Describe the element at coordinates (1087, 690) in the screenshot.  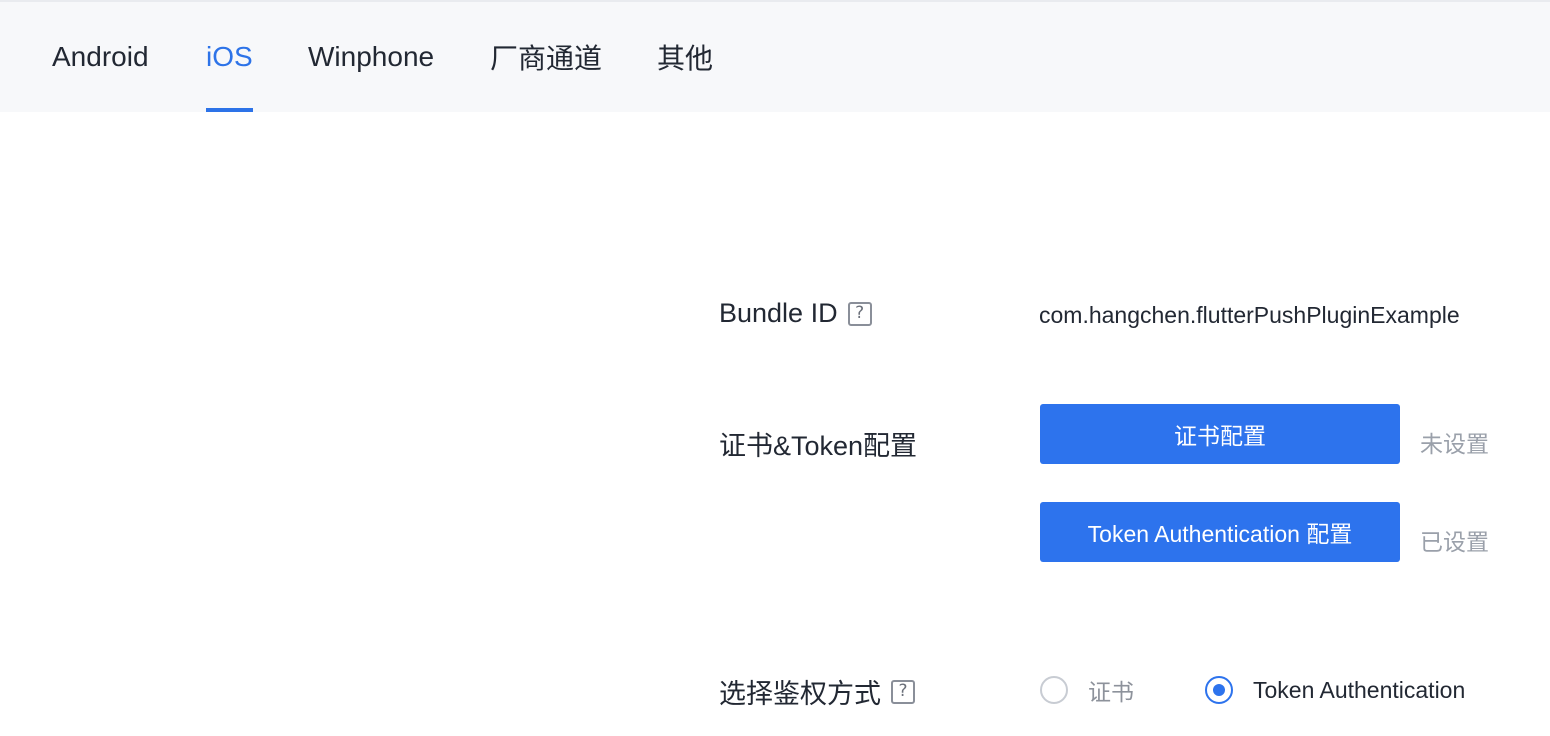
I see `auth-option-cert: 证书` at that location.